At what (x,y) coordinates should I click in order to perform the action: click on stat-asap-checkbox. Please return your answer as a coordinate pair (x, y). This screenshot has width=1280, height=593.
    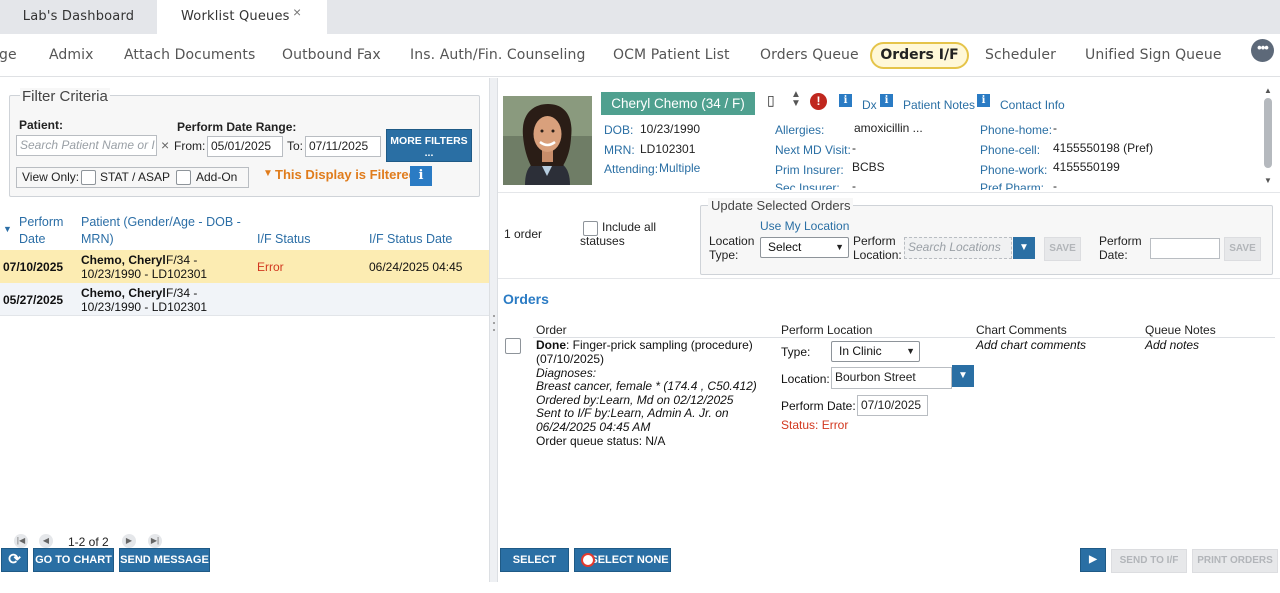
    Looking at the image, I should click on (88, 177).